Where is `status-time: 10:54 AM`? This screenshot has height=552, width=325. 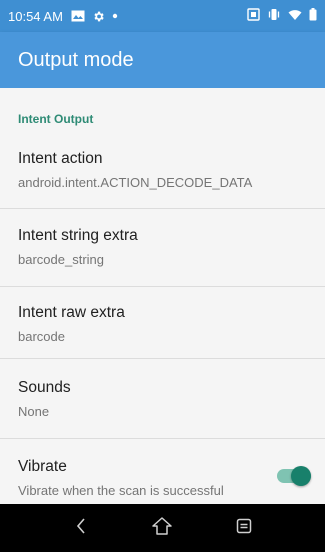
status-time: 10:54 AM is located at coordinates (35, 16).